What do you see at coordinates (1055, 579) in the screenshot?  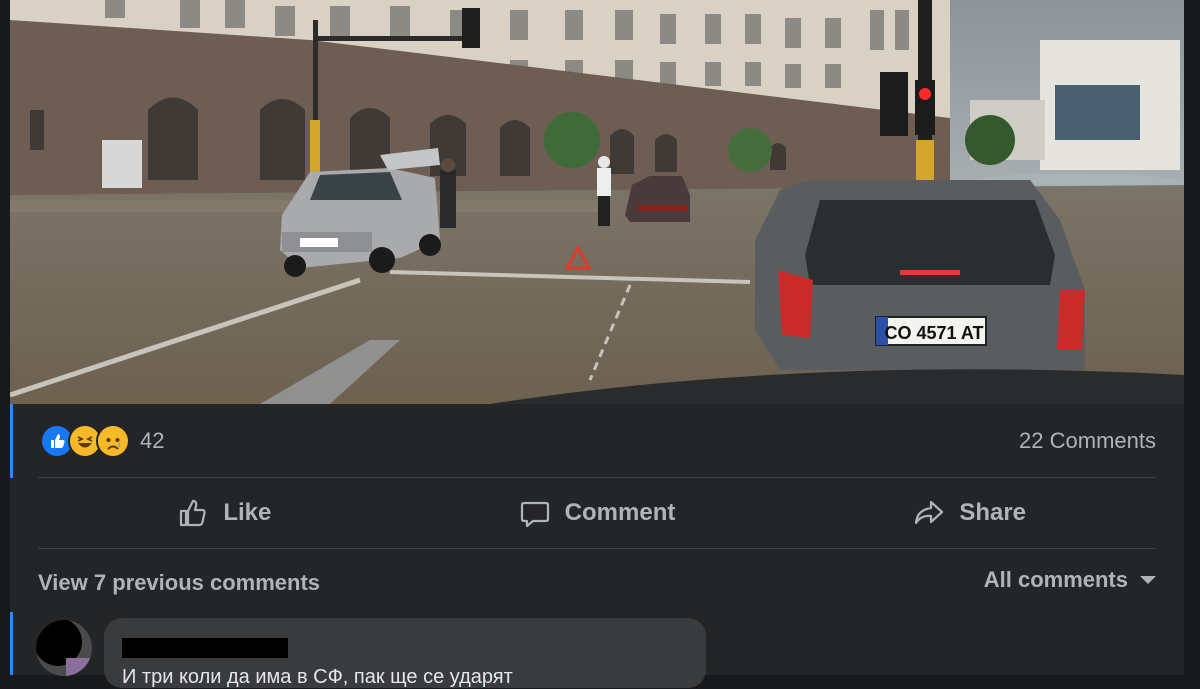 I see `comment-sort-label: All comments` at bounding box center [1055, 579].